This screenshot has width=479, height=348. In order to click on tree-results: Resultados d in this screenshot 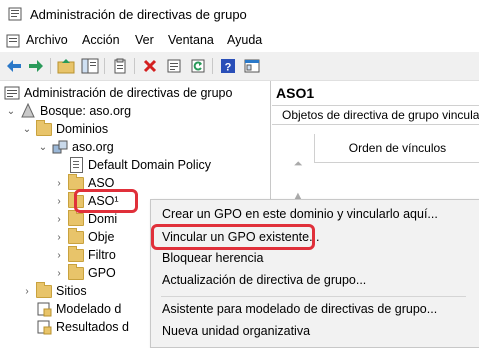, I will do `click(82, 327)`.